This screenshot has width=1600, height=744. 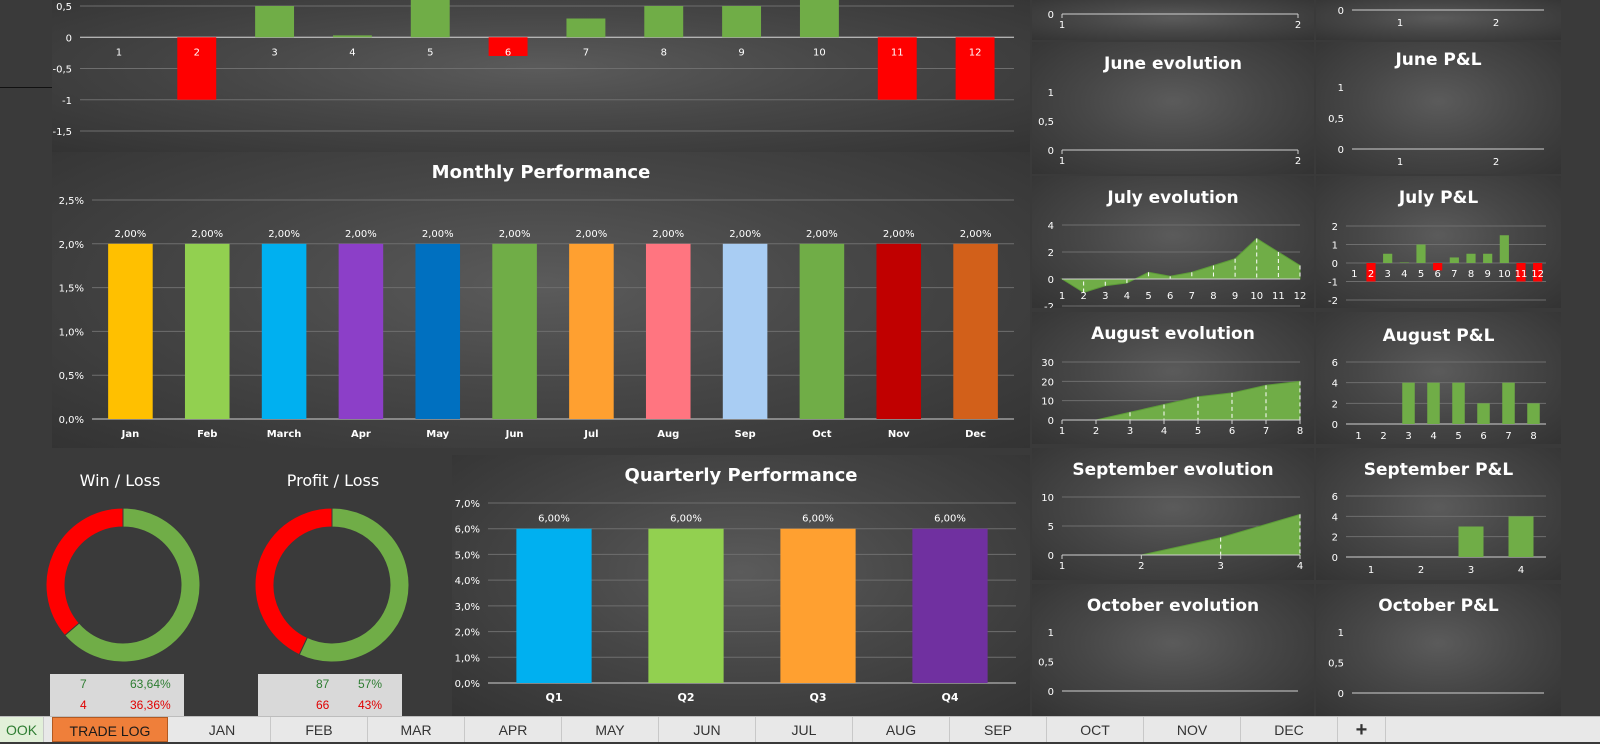 I want to click on tab-trade-log: TRADE LOG, so click(x=110, y=729).